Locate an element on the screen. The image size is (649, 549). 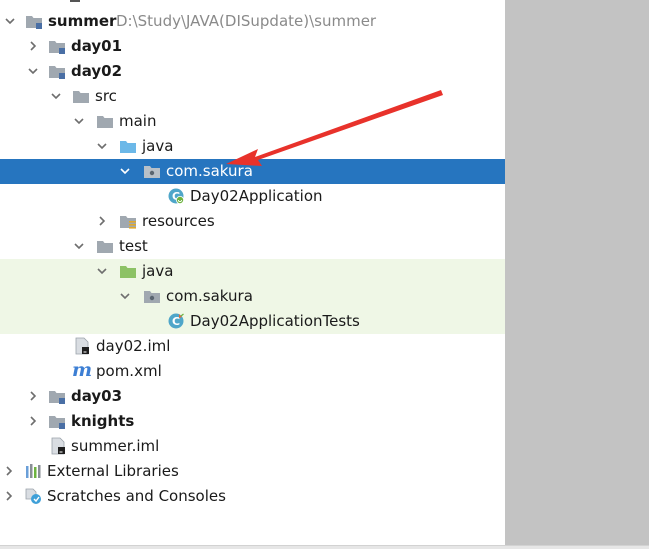
tree-item-label: resources is located at coordinates (178, 221).